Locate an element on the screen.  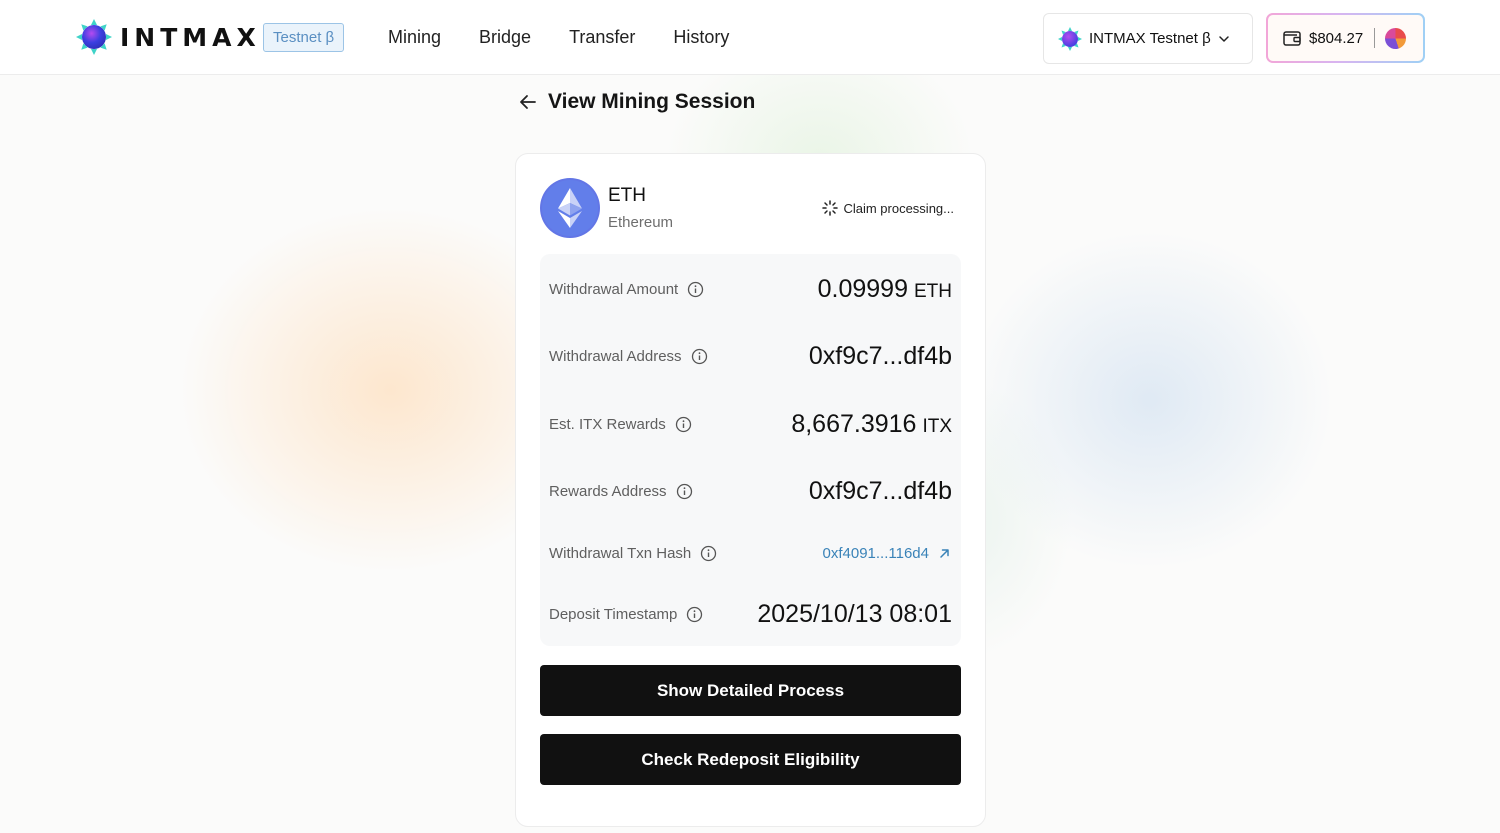
withdrawal-address-value: 0xf9c7...df4b is located at coordinates (880, 355).